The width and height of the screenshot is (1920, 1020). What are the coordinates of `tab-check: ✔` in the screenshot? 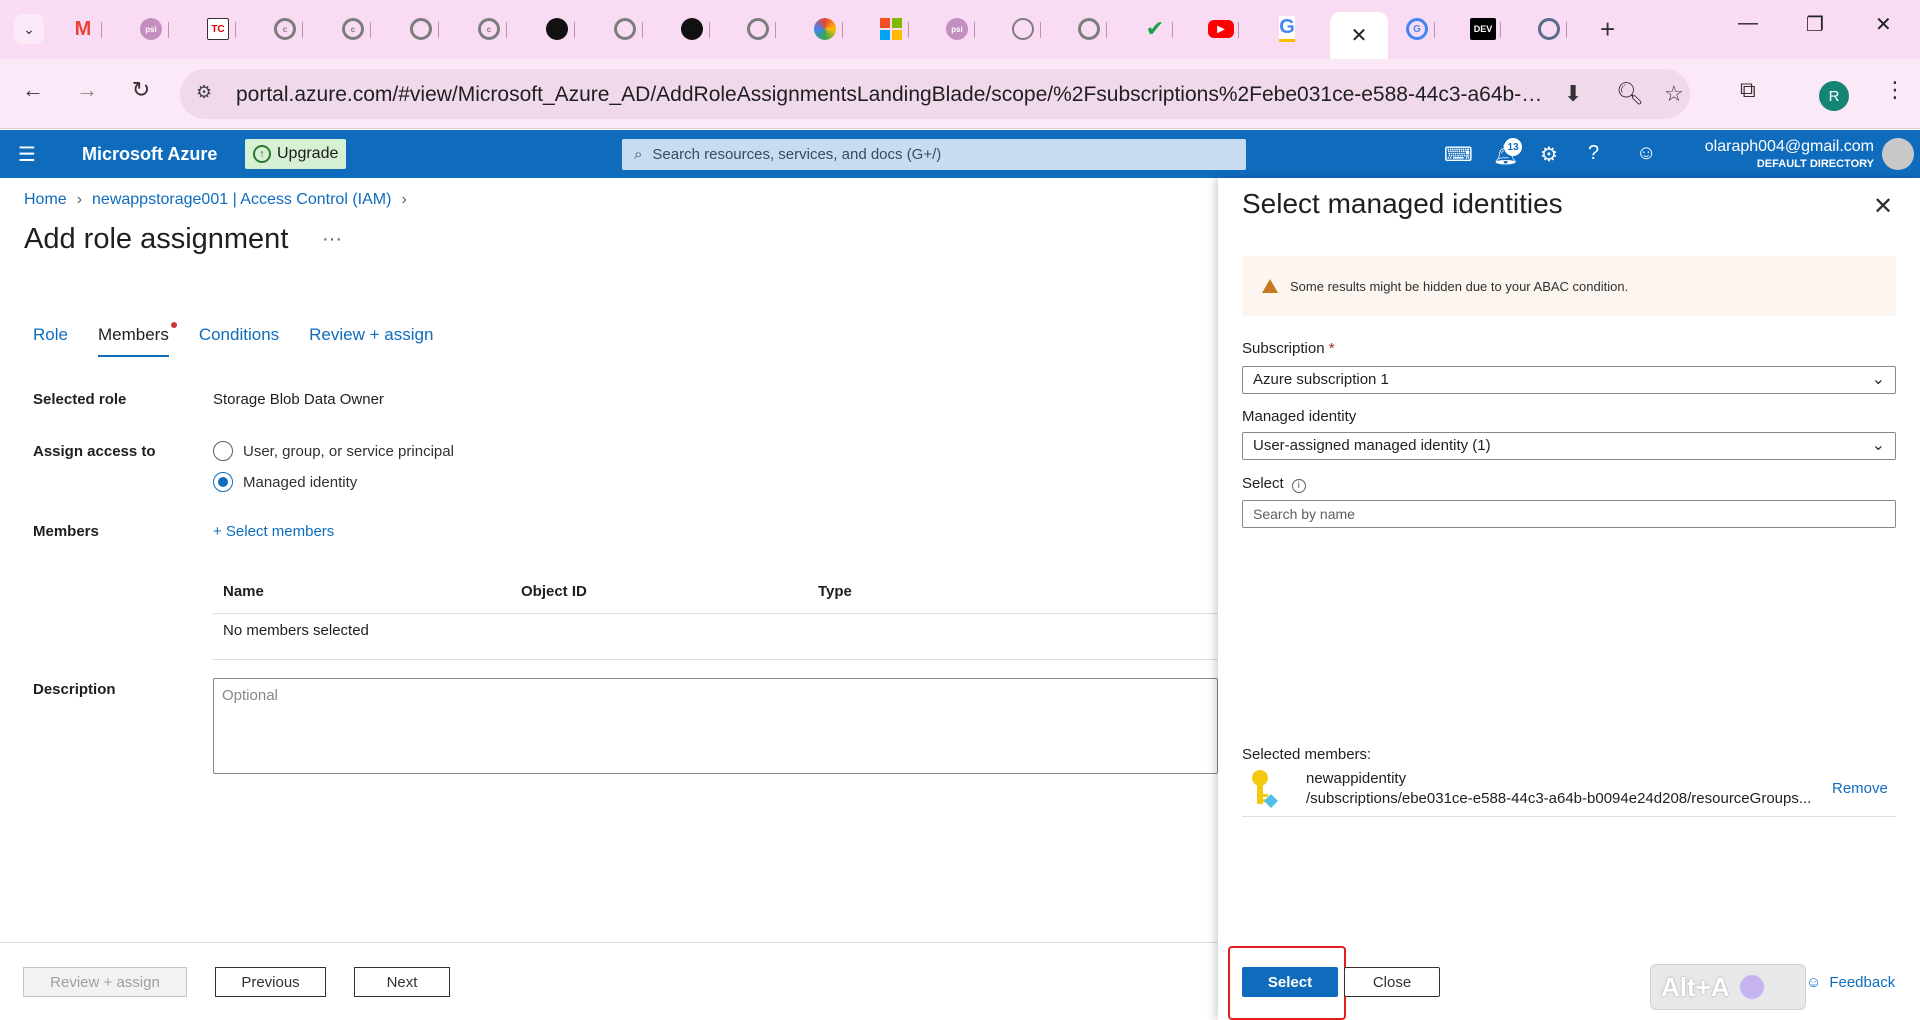 It's located at (1155, 29).